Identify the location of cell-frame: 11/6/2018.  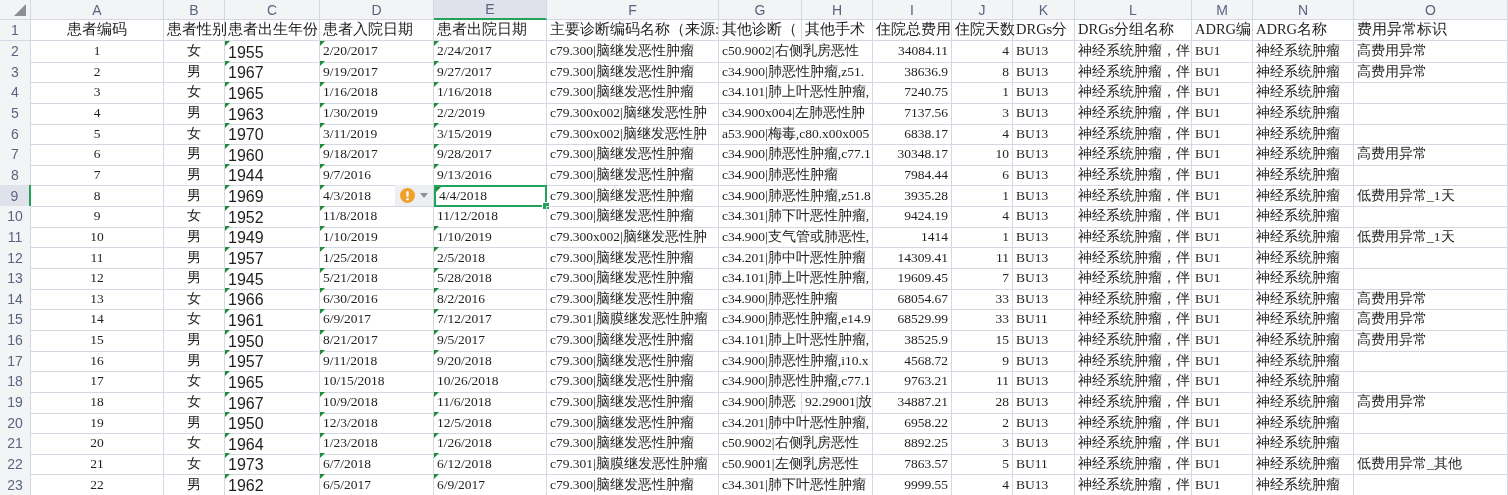
(490, 402).